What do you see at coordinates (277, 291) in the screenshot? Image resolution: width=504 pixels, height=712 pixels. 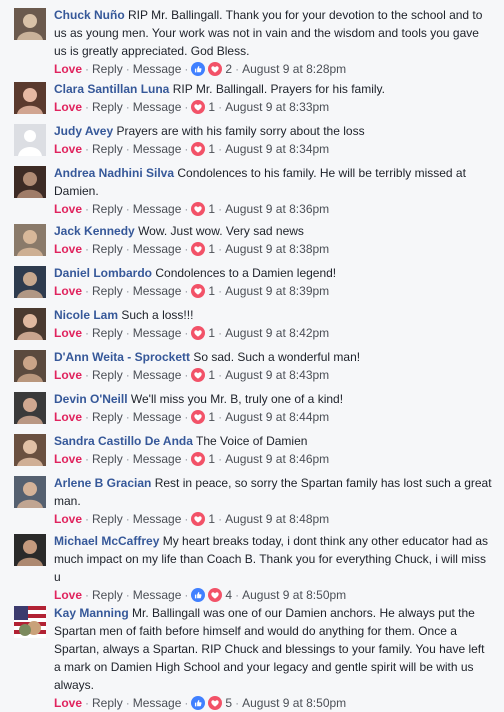 I see `timestamp-link: August 9 at 8:39pm` at bounding box center [277, 291].